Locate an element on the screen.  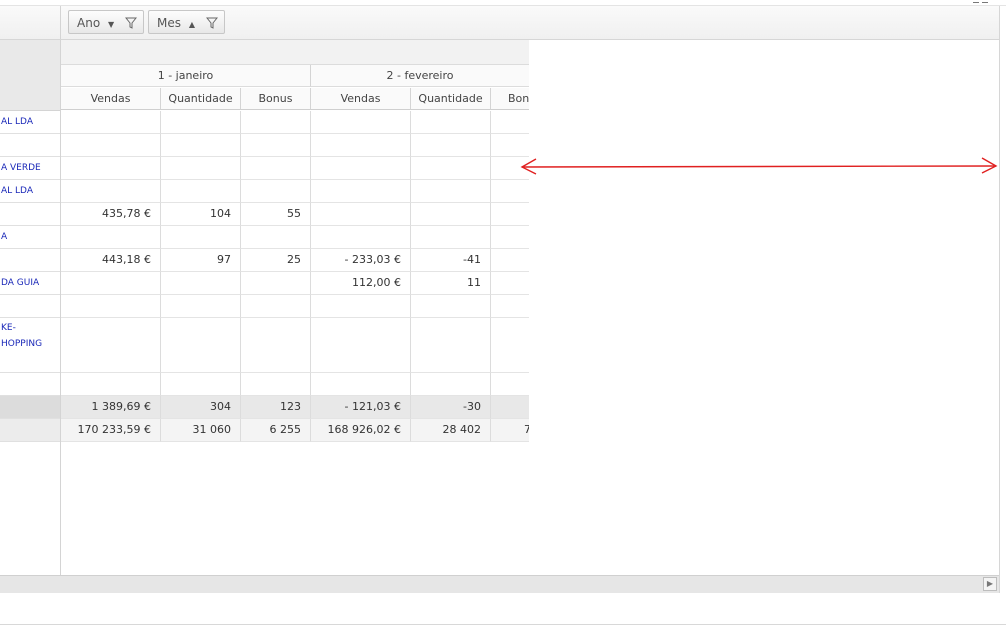
field-button-mes: Mes ▲ is located at coordinates (186, 22).